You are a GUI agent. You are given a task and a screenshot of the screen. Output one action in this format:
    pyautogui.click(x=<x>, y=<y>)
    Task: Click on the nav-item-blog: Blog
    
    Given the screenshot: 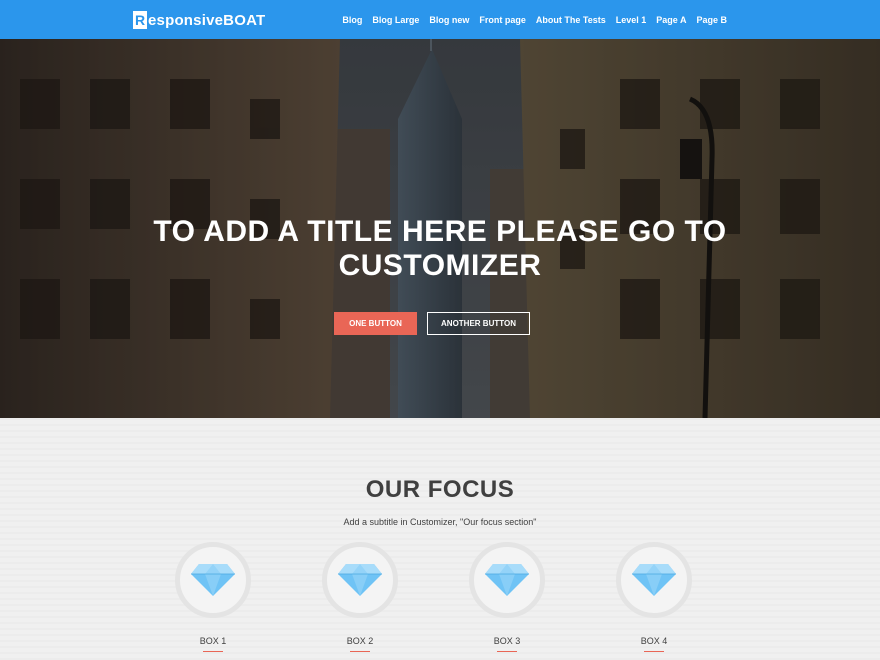 What is the action you would take?
    pyautogui.click(x=352, y=20)
    